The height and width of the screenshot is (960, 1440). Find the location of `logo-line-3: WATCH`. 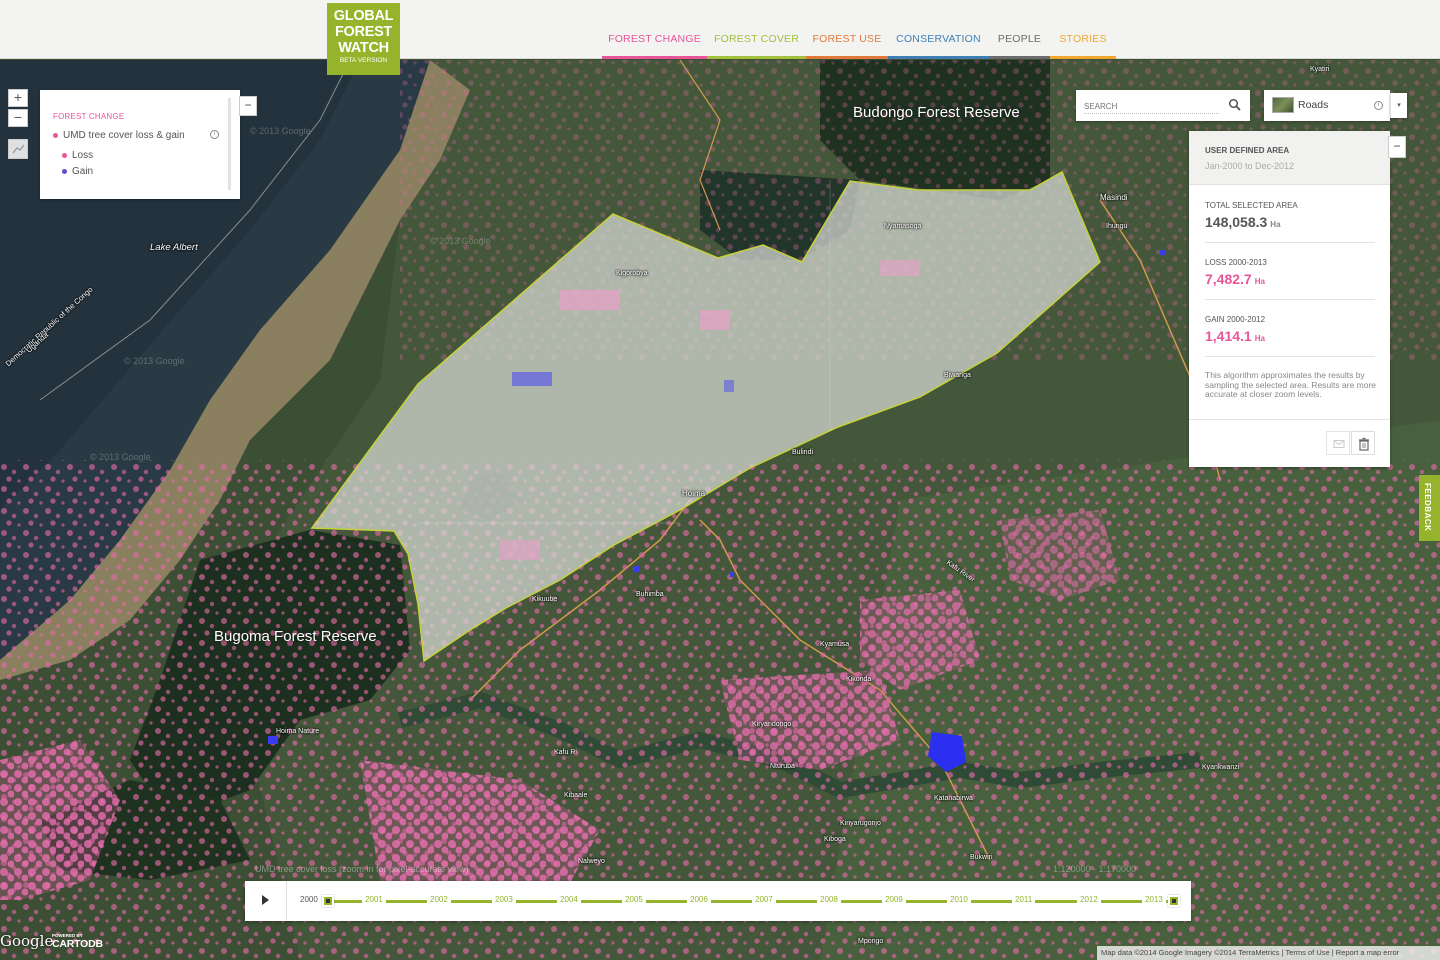

logo-line-3: WATCH is located at coordinates (363, 48).